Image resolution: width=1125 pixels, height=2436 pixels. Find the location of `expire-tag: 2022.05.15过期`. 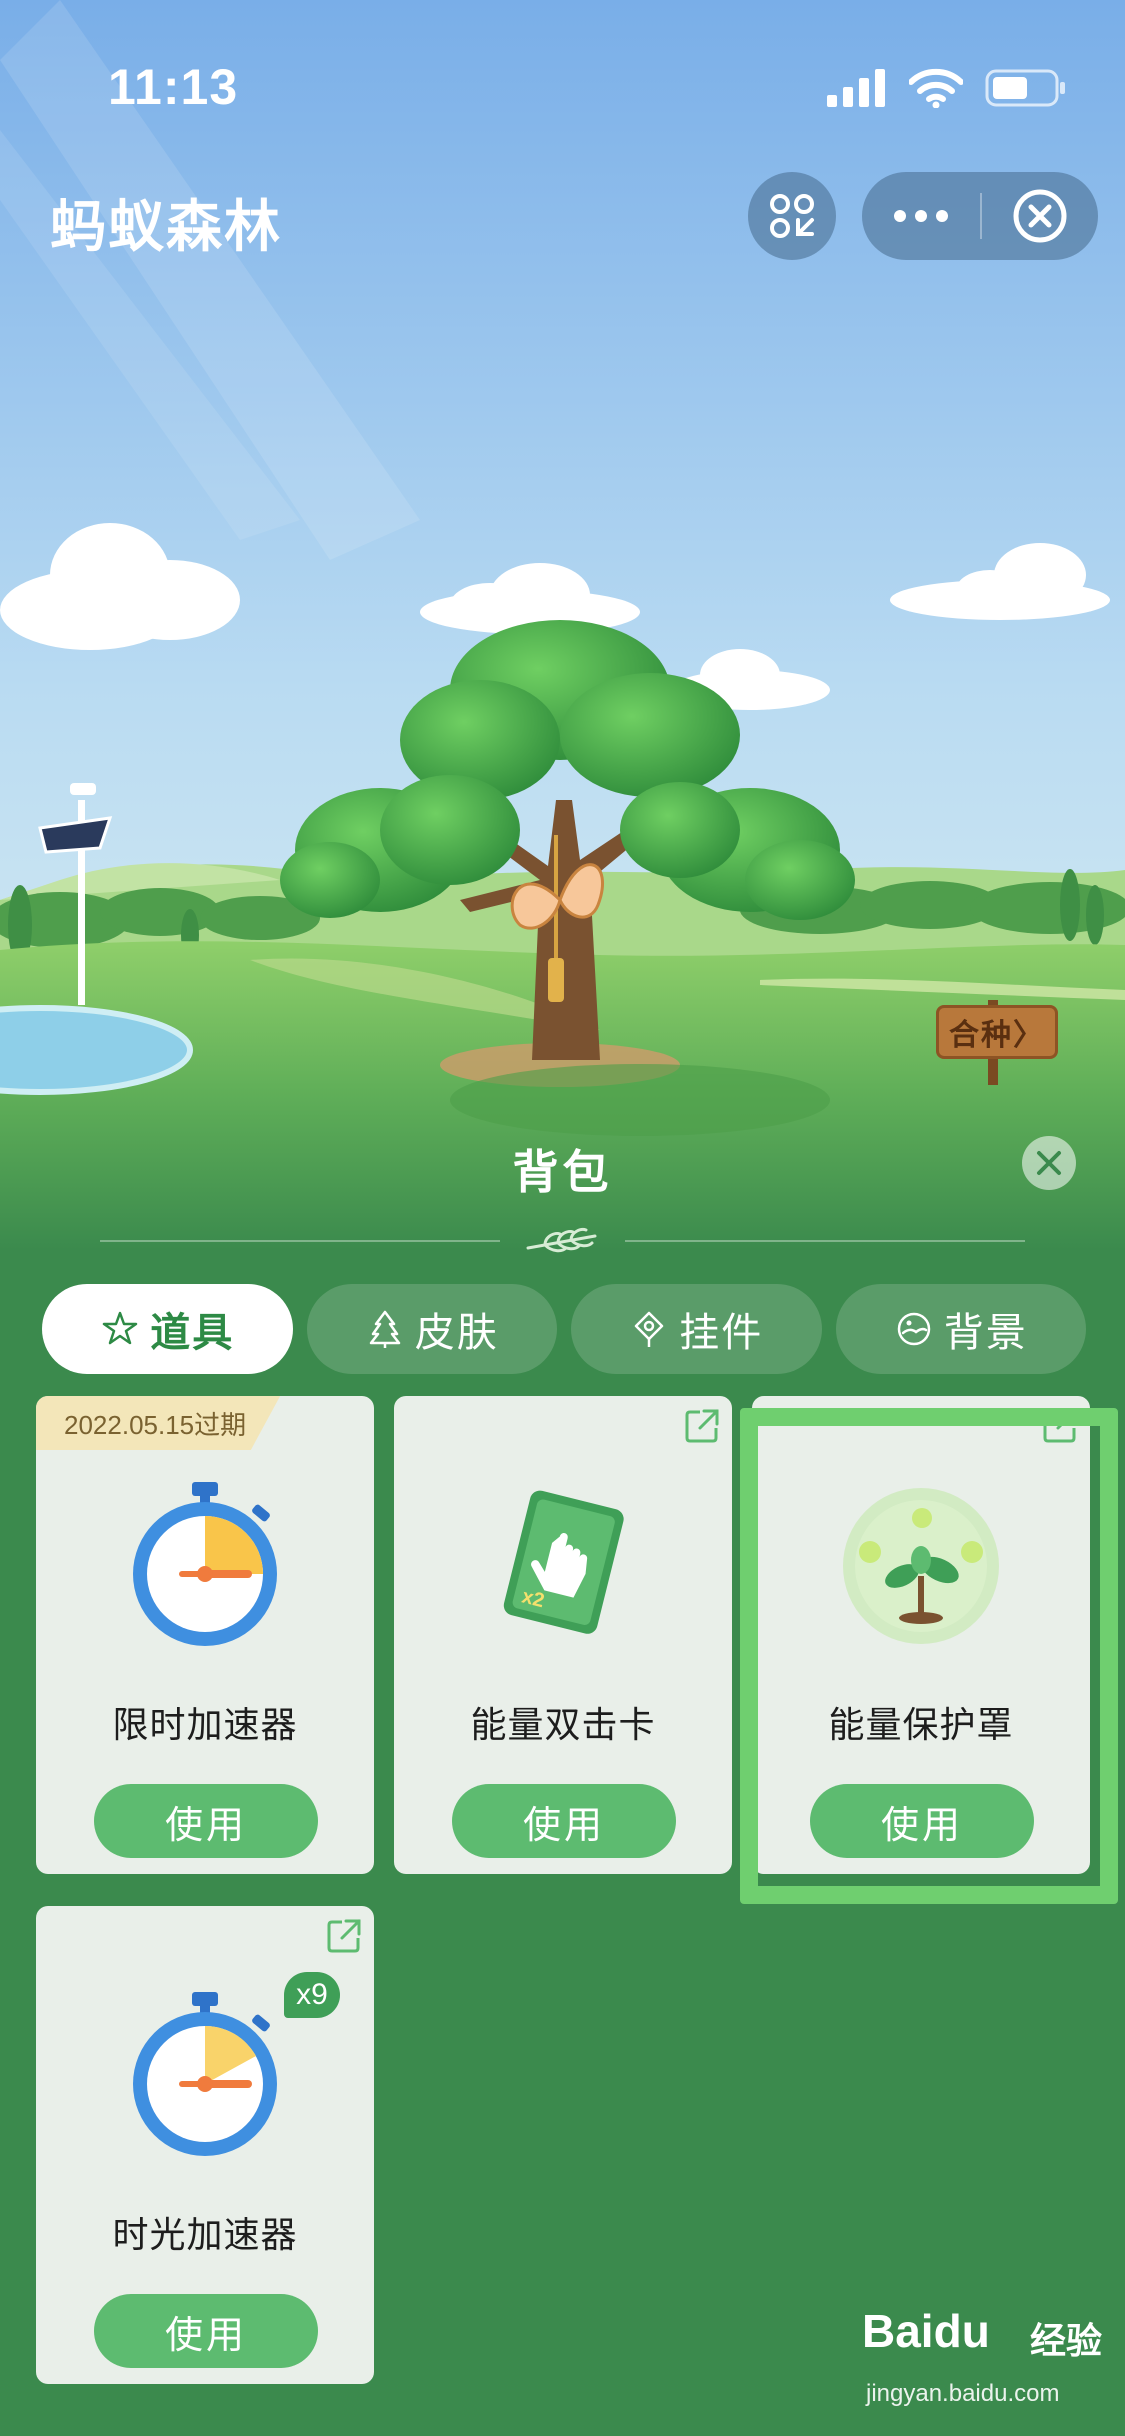

expire-tag: 2022.05.15过期 is located at coordinates (158, 1423).